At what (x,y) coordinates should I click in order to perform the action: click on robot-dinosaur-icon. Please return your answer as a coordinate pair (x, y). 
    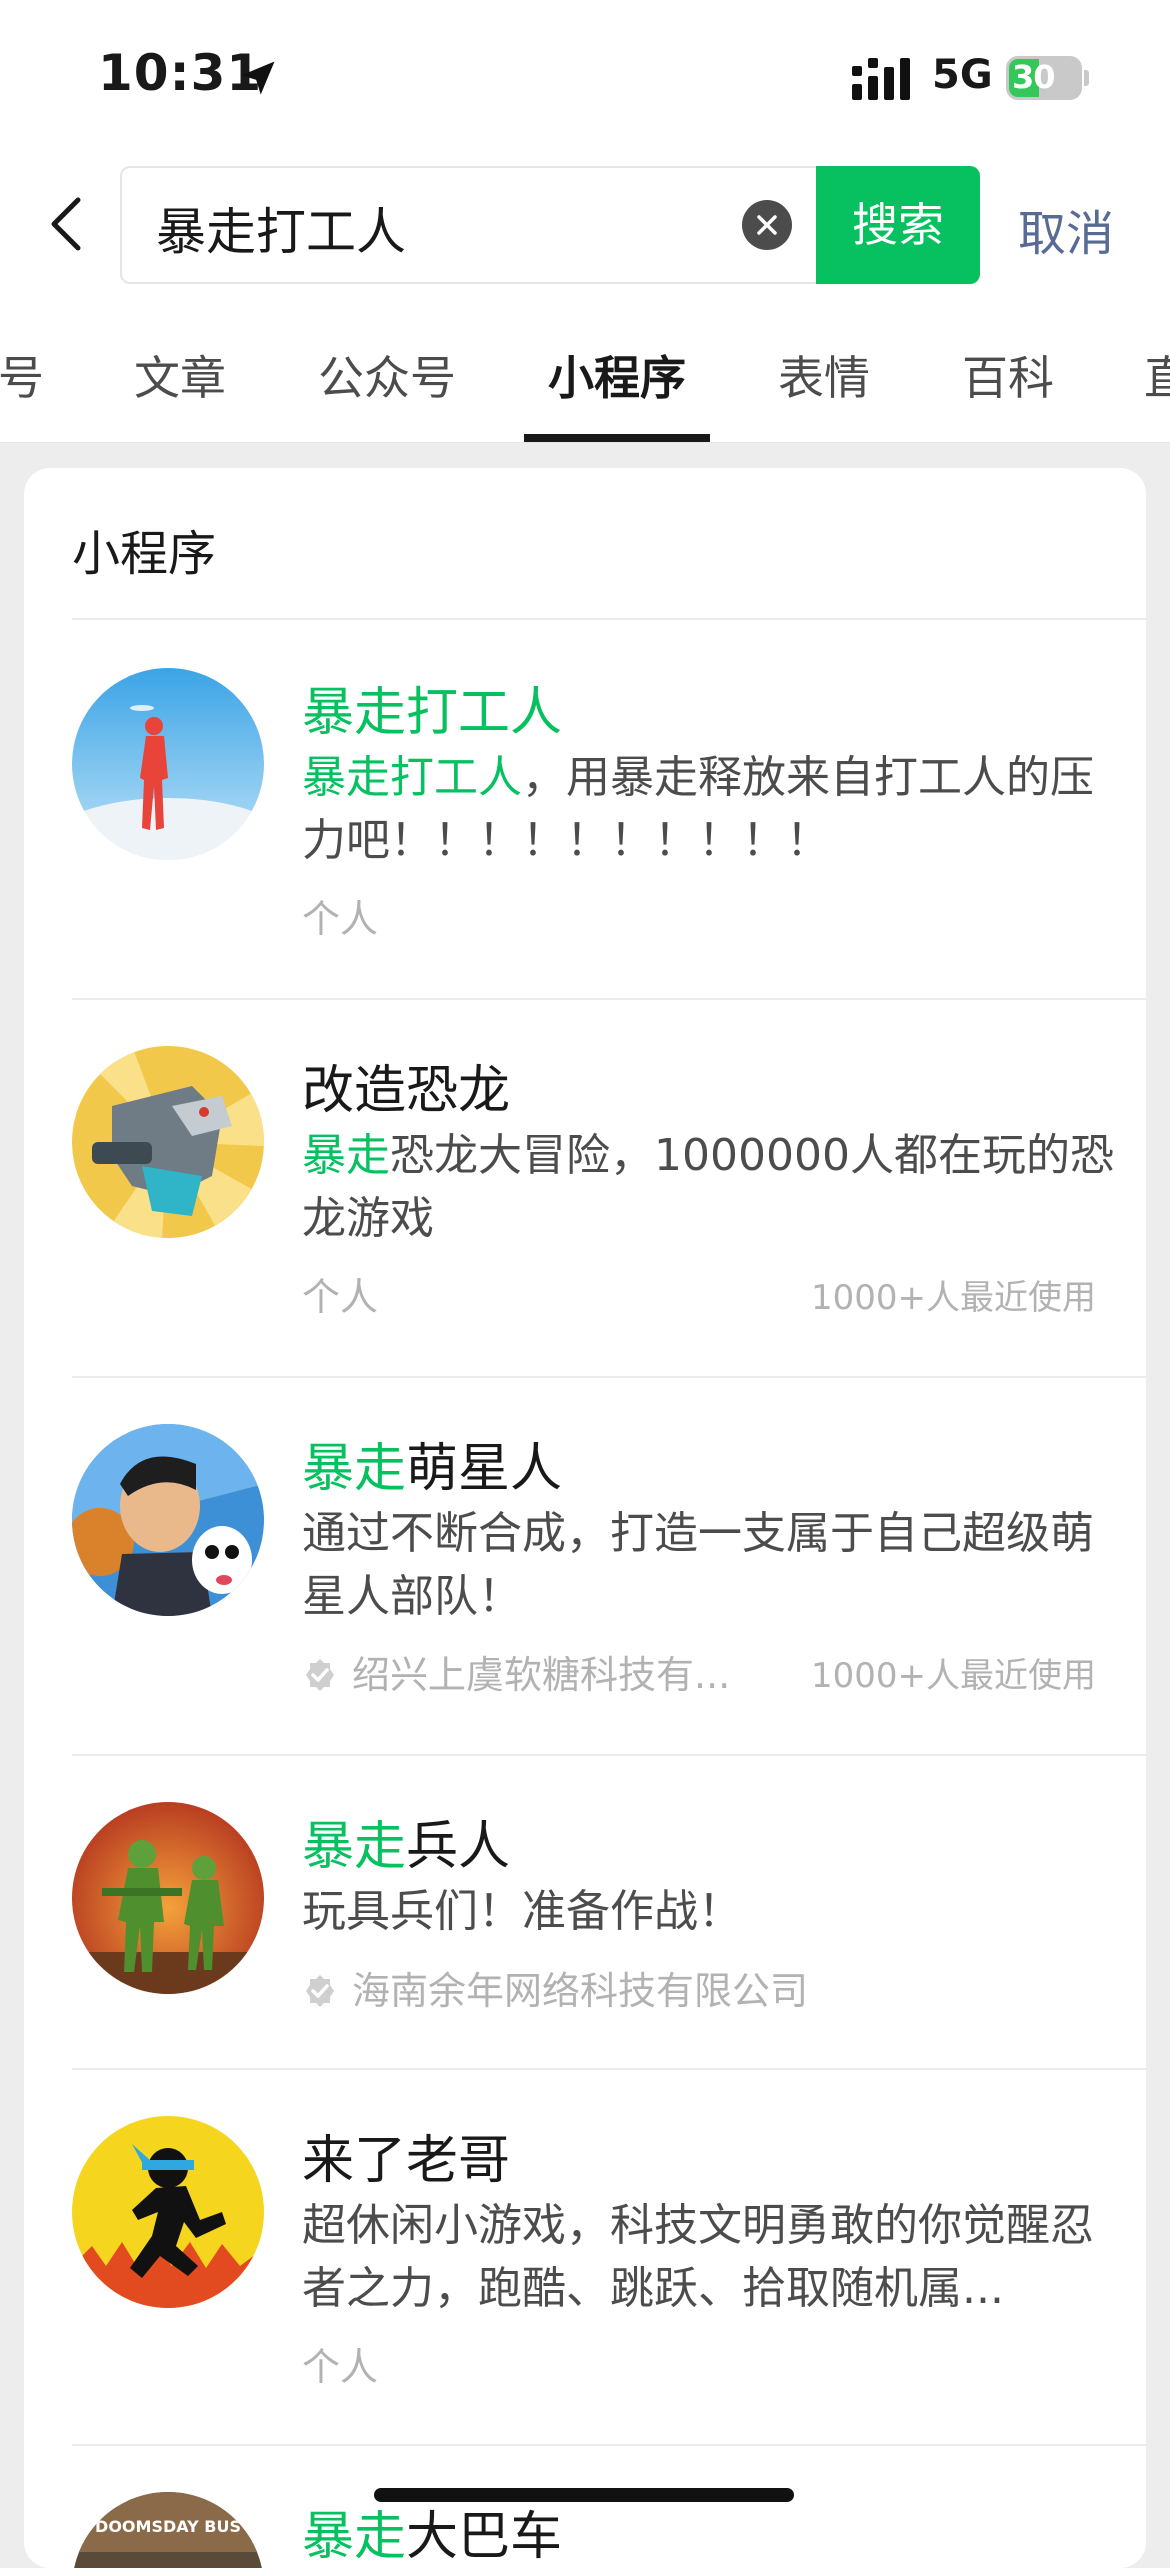
    Looking at the image, I should click on (168, 1142).